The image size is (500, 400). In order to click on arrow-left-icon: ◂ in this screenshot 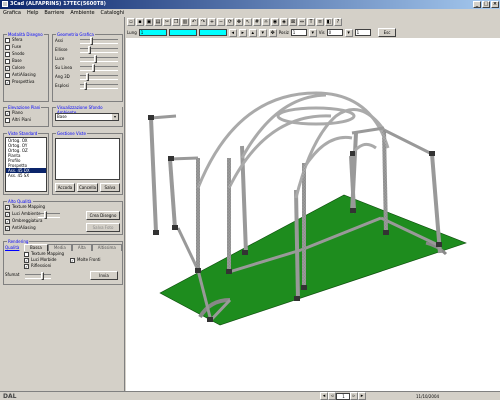, I will do `click(232, 32)`.